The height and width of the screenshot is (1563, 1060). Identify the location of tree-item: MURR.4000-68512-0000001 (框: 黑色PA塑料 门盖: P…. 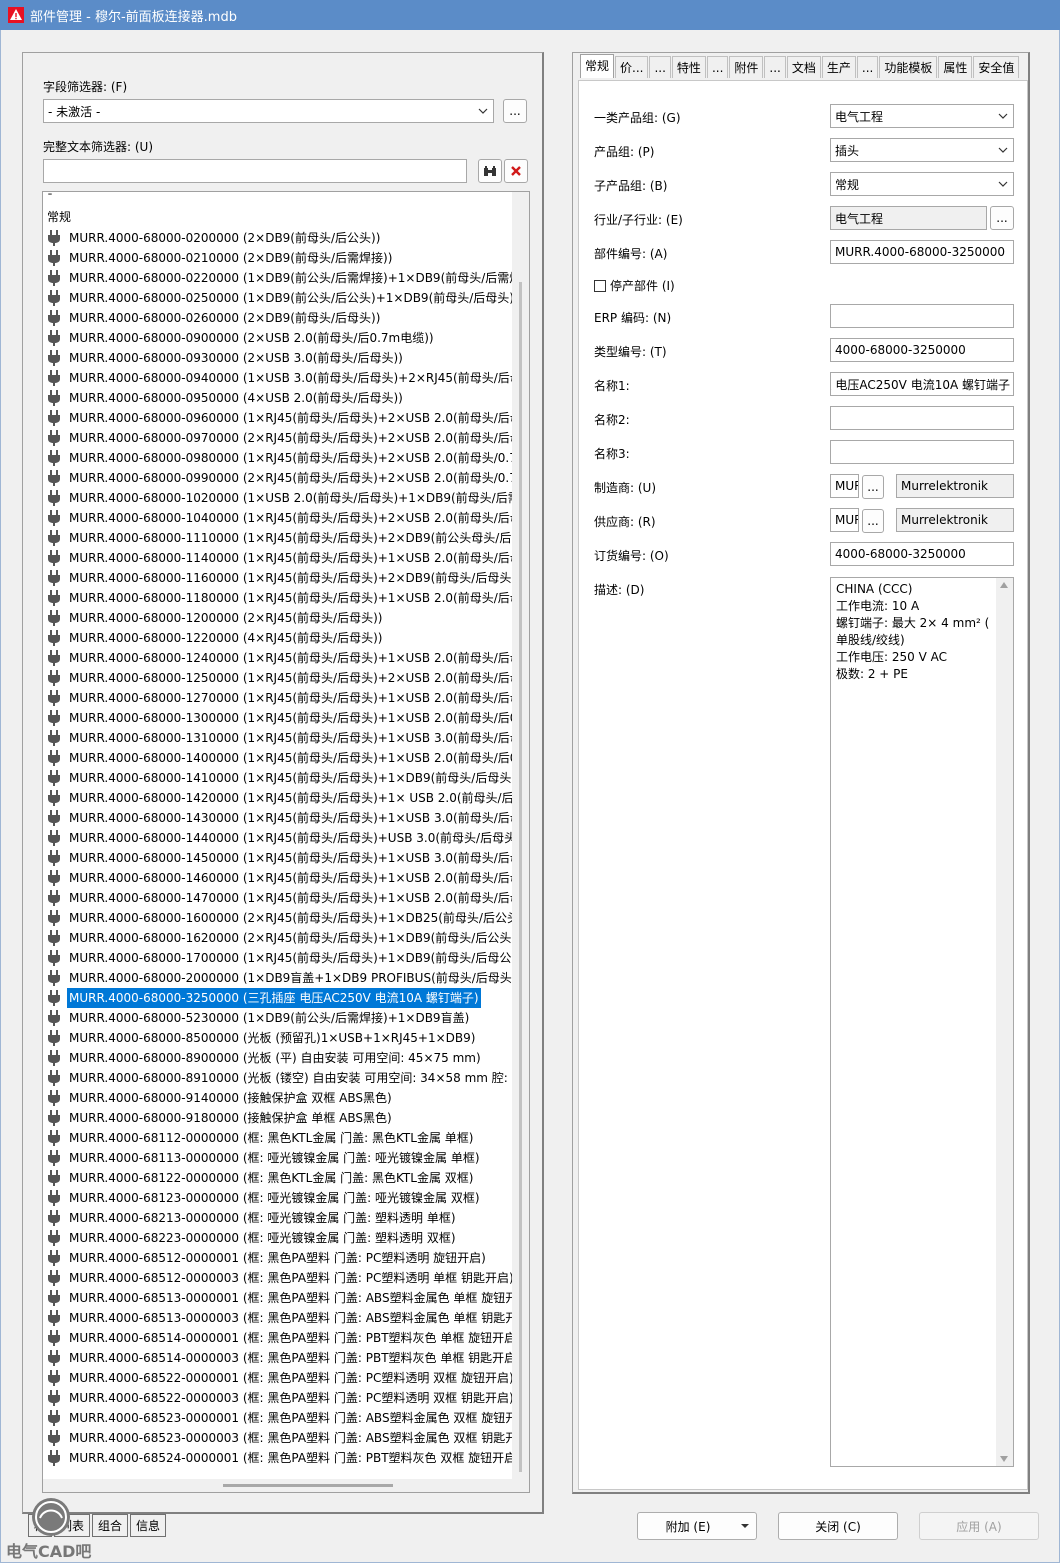
(278, 1258).